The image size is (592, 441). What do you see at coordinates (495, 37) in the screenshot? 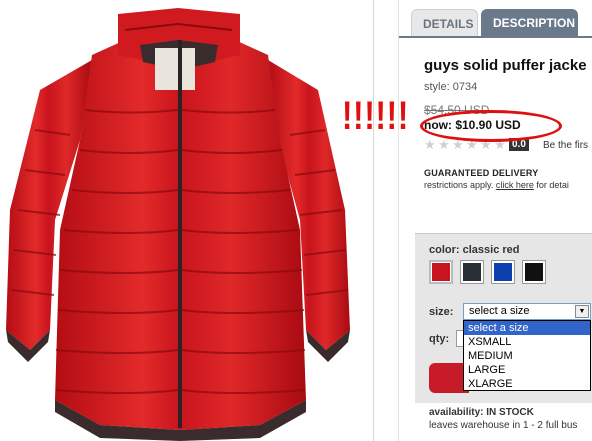
I see `tab-underline` at bounding box center [495, 37].